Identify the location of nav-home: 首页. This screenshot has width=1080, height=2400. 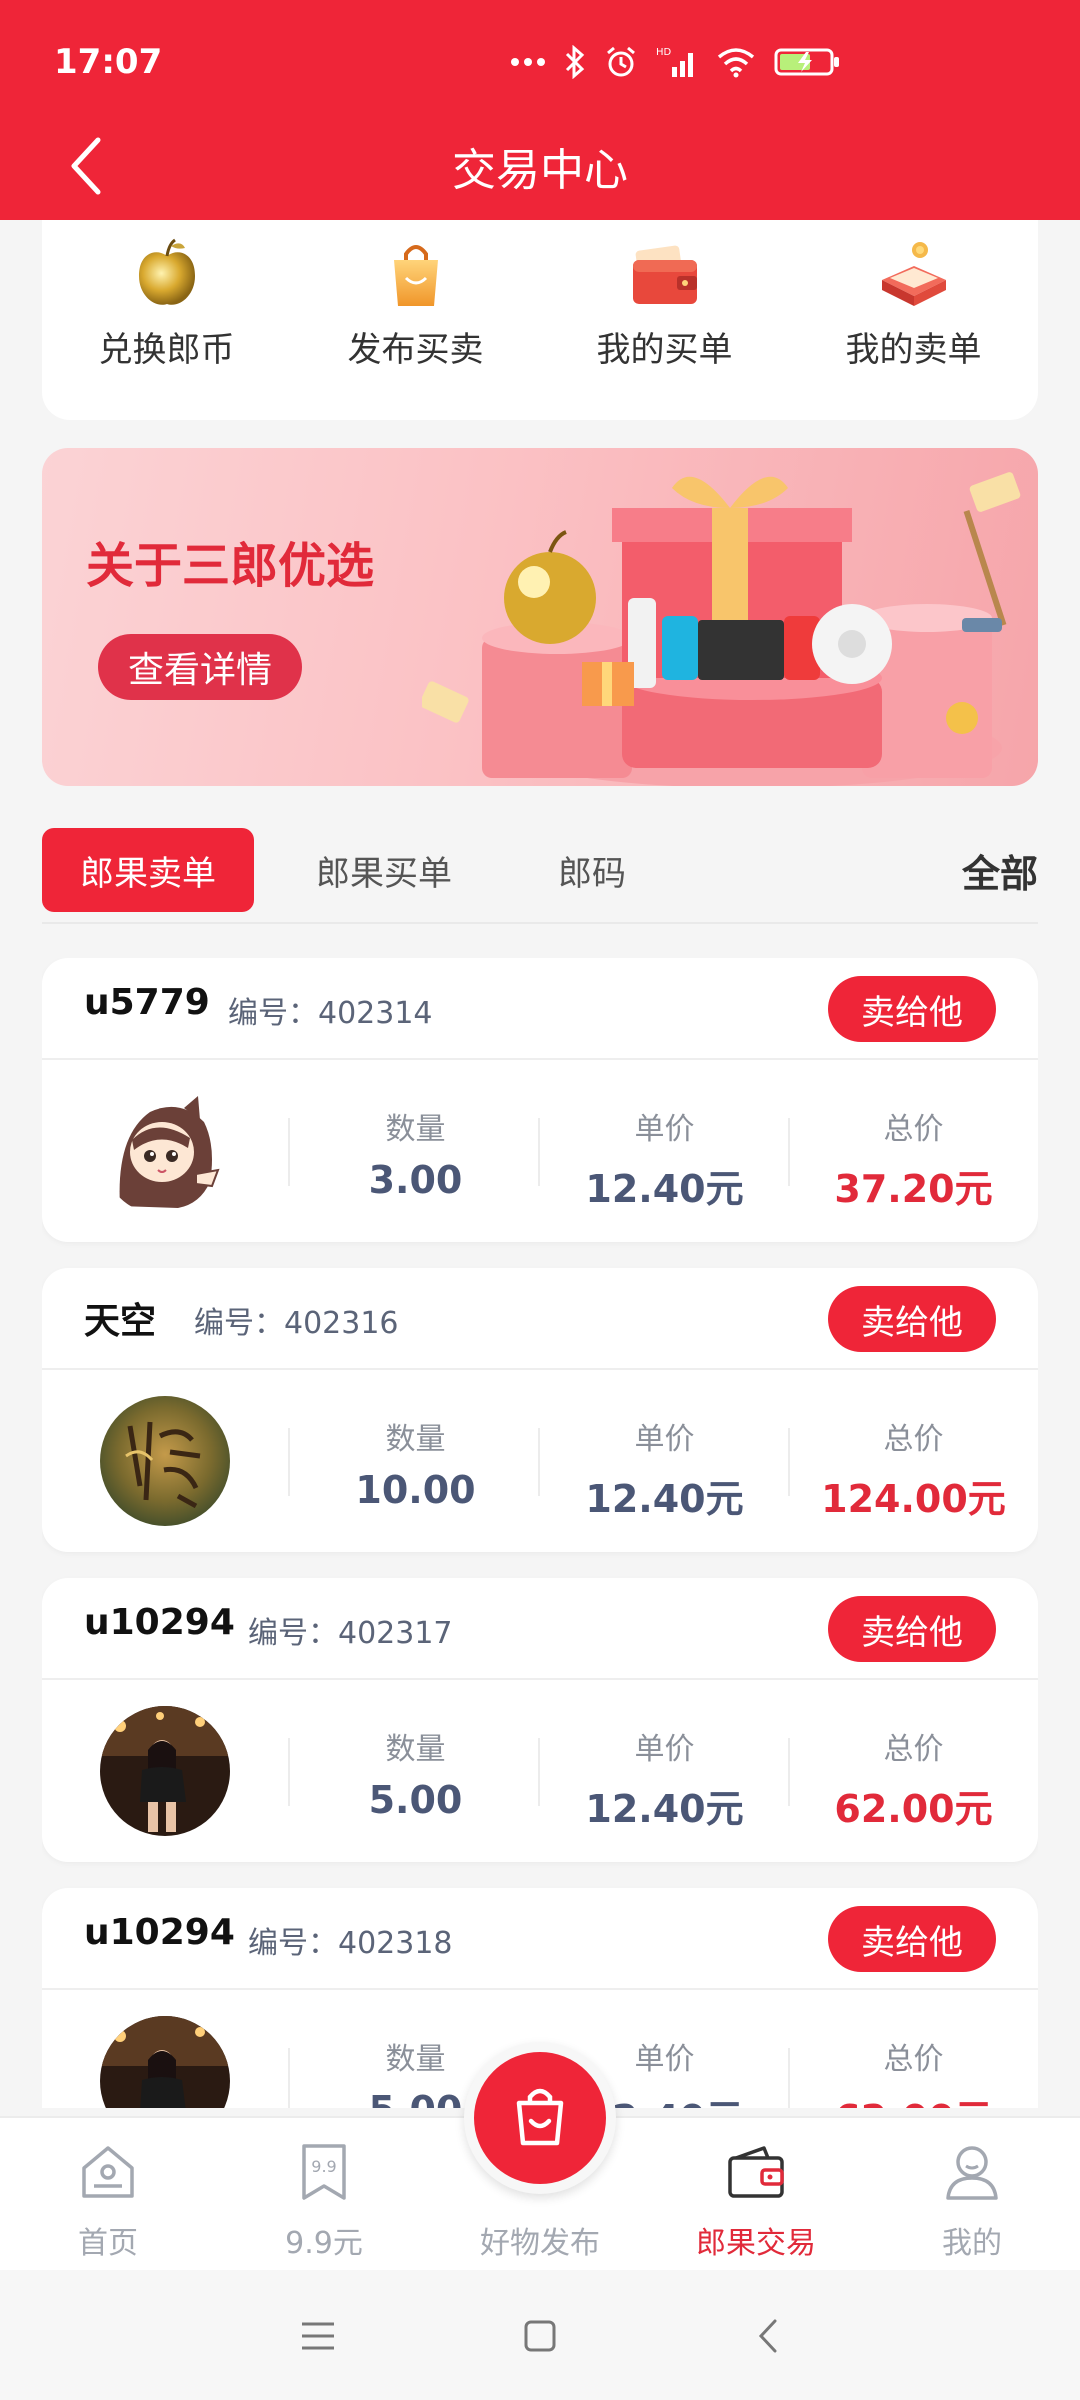
(108, 2195).